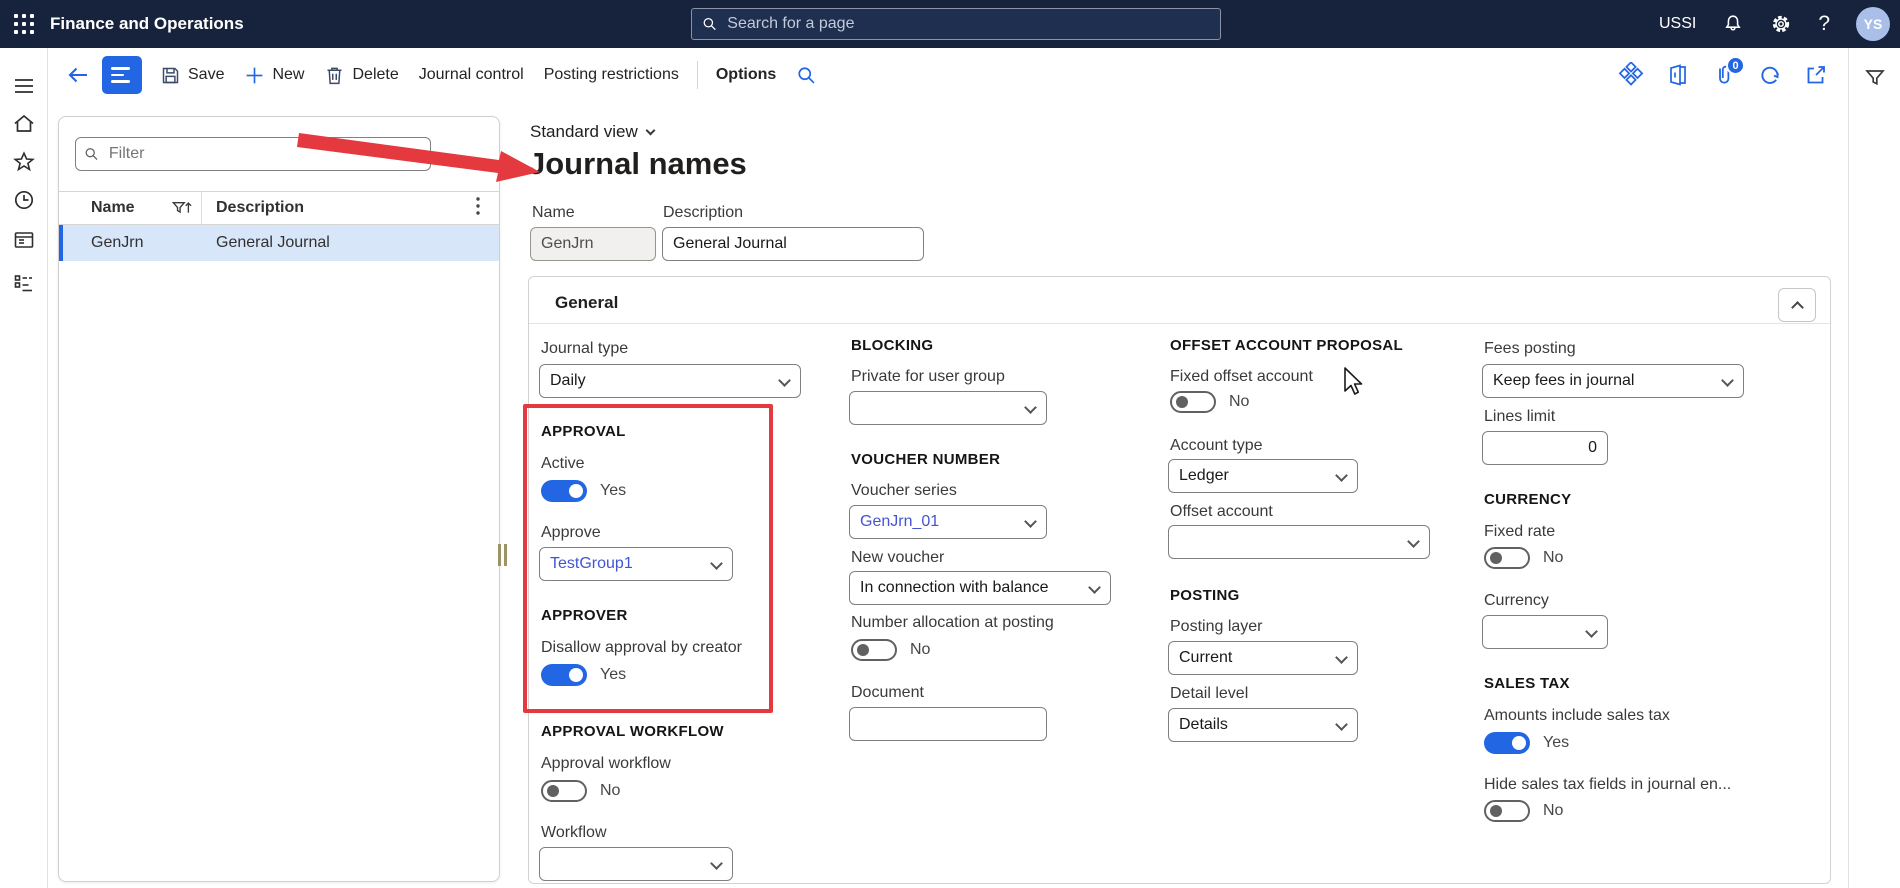  Describe the element at coordinates (1545, 632) in the screenshot. I see `currency-select` at that location.